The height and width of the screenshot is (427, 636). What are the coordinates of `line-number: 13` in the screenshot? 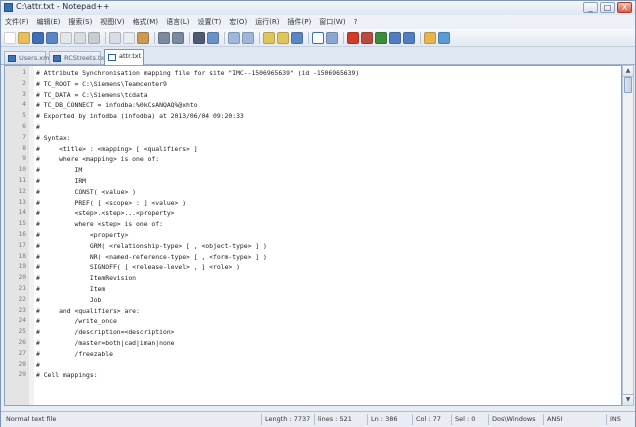 It's located at (22, 202).